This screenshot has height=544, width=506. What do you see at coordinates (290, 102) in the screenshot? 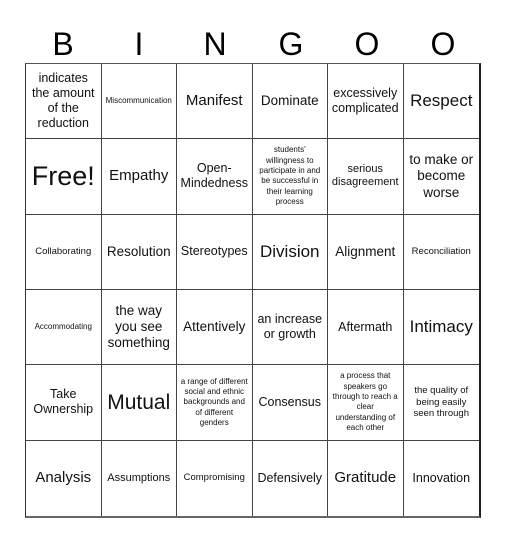
I see `bingo-cell: Dominate` at bounding box center [290, 102].